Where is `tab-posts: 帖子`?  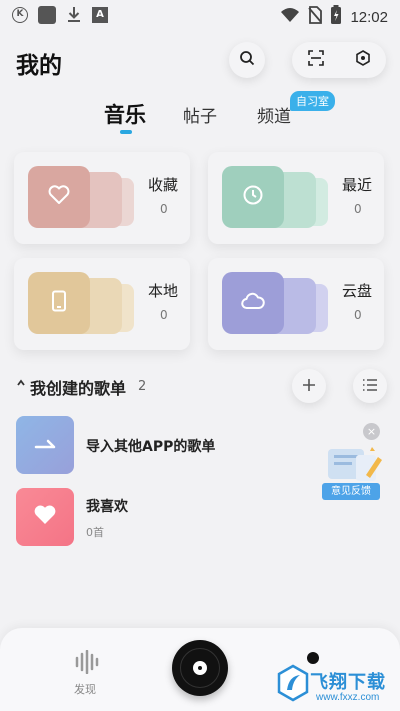
tab-posts: 帖子 is located at coordinates (200, 114).